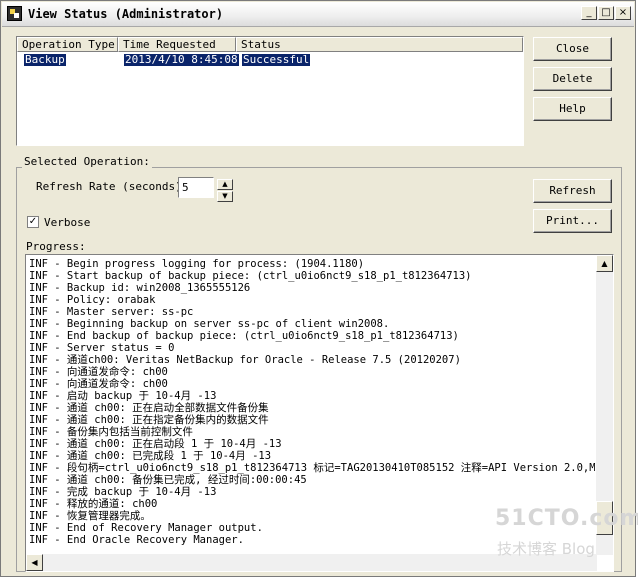  I want to click on log-line: INF - 通道 ch00: 已完成段 1 于 10-4月 -13, so click(150, 456).